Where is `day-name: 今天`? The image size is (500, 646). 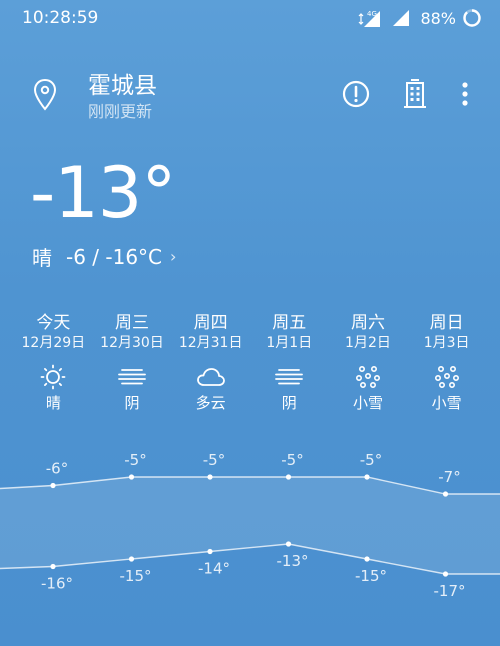
day-name: 今天 is located at coordinates (53, 323).